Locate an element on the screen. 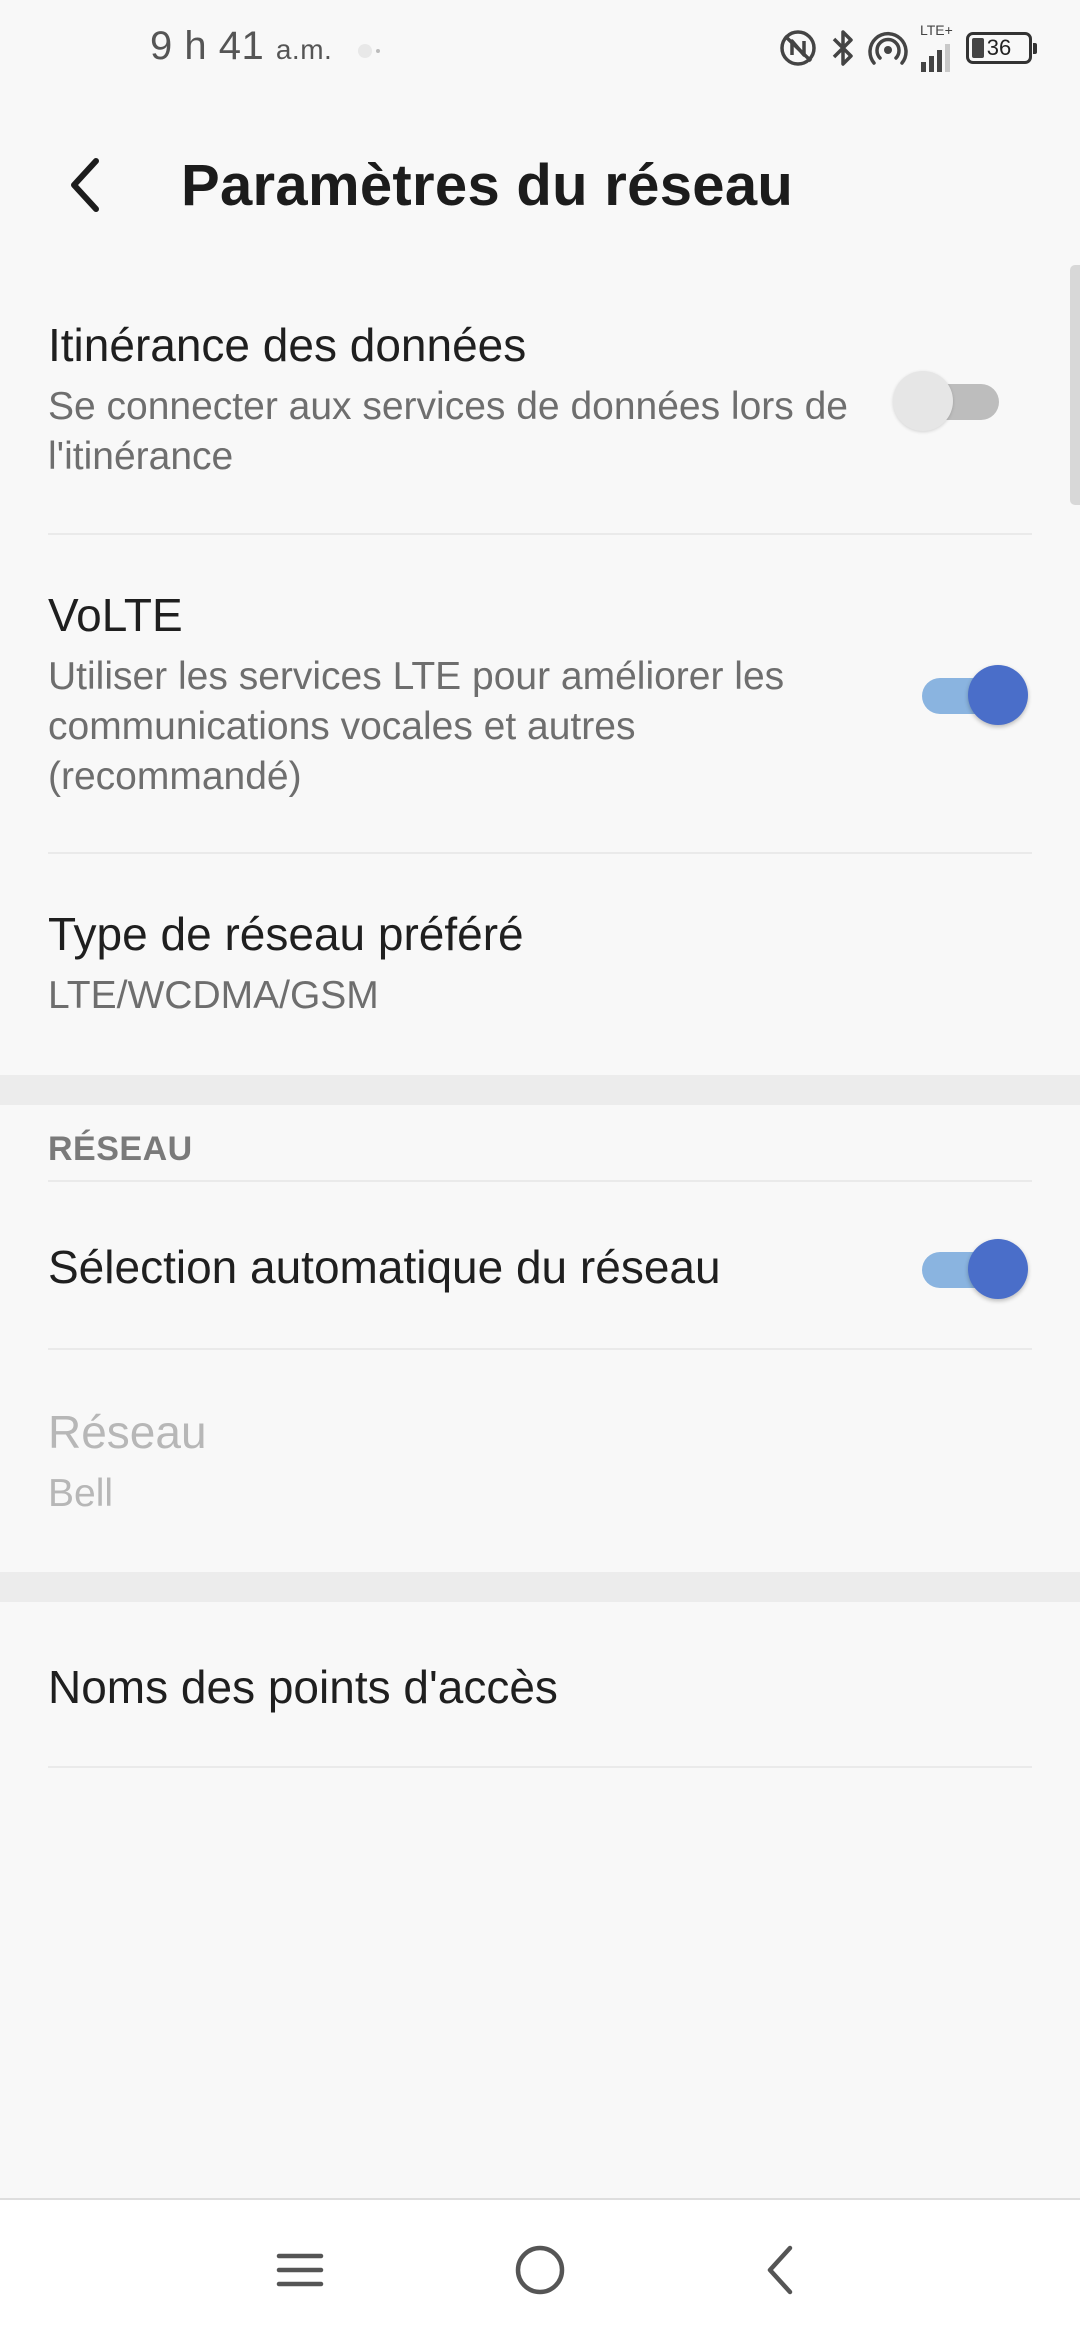  home-icon is located at coordinates (540, 2270).